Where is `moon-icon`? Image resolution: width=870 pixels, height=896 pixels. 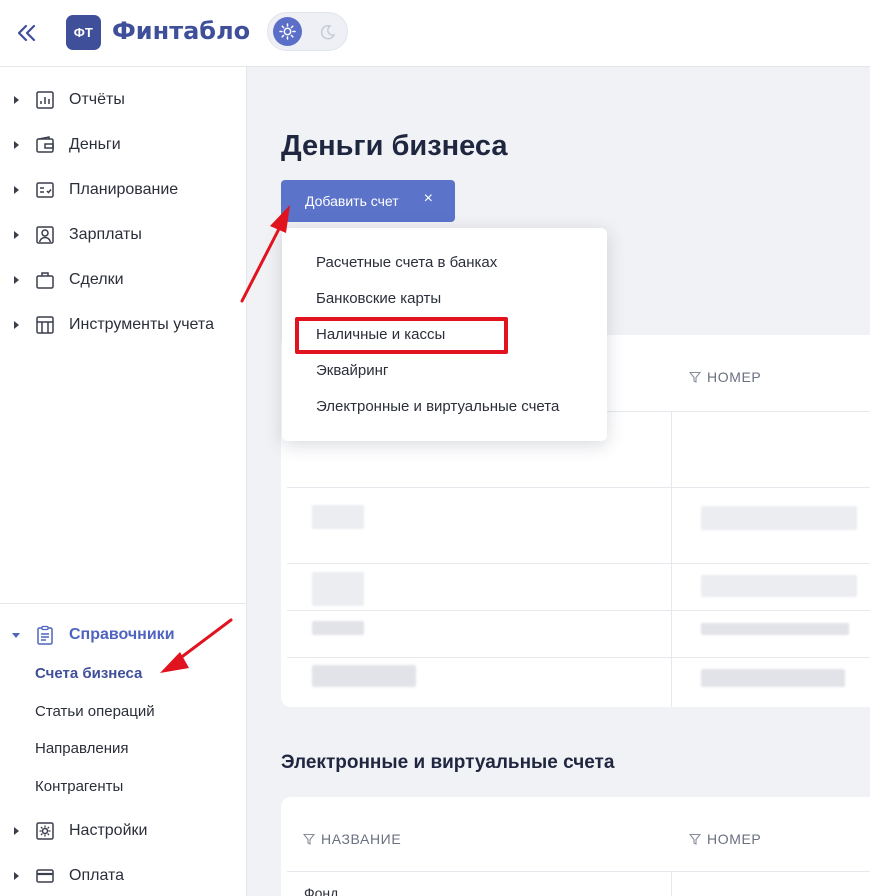 moon-icon is located at coordinates (327, 31).